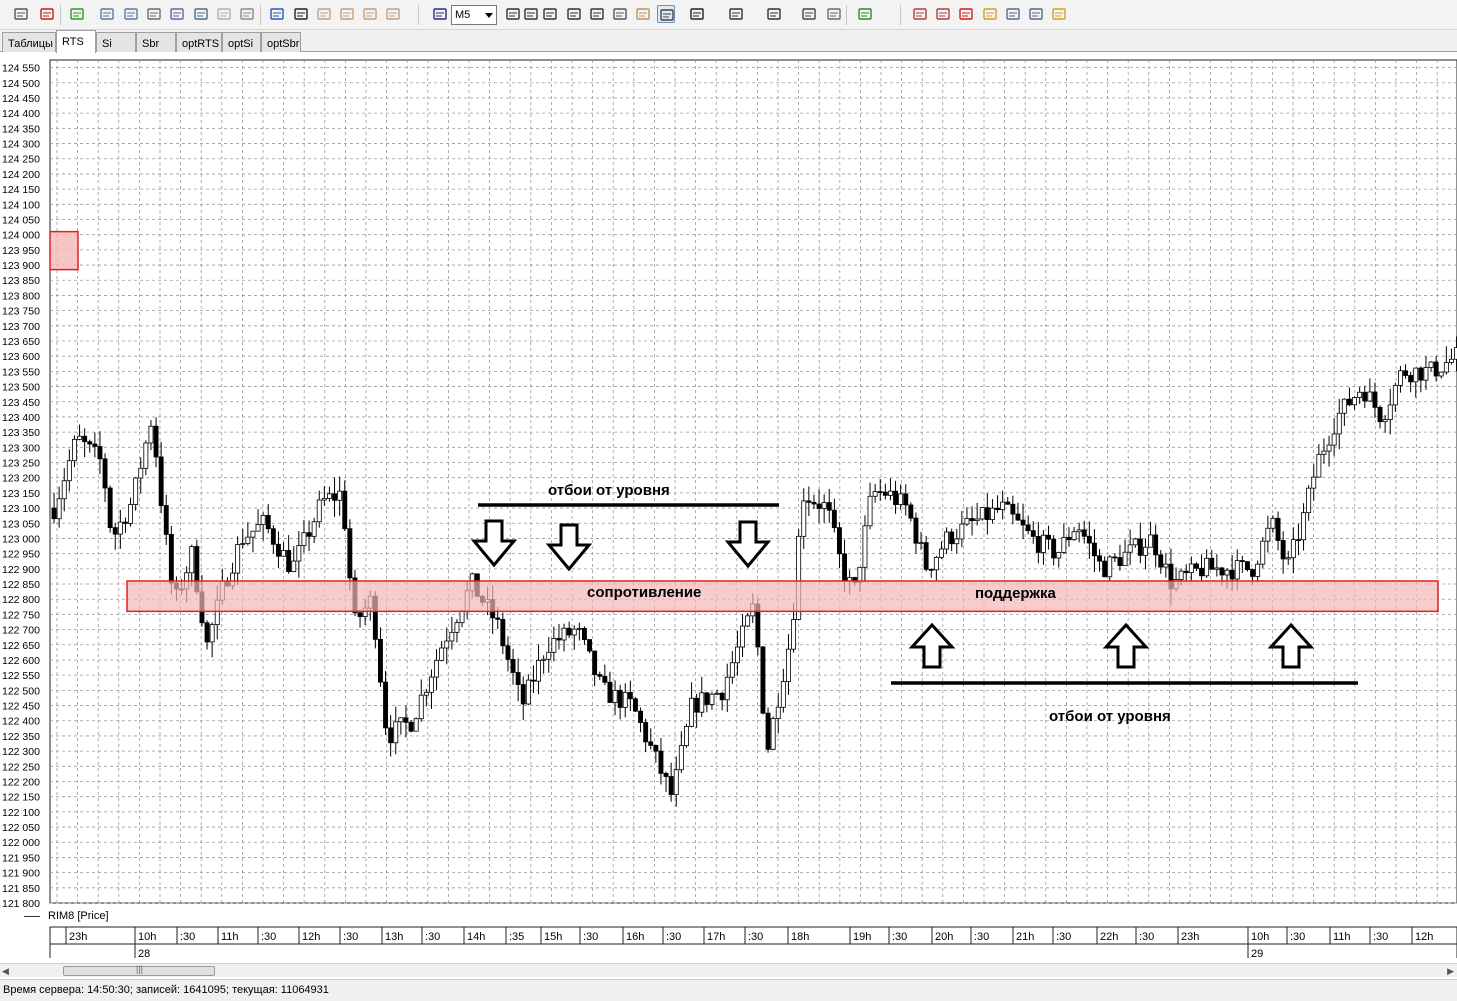  What do you see at coordinates (862, 937) in the screenshot?
I see `x-tick-label: 19h` at bounding box center [862, 937].